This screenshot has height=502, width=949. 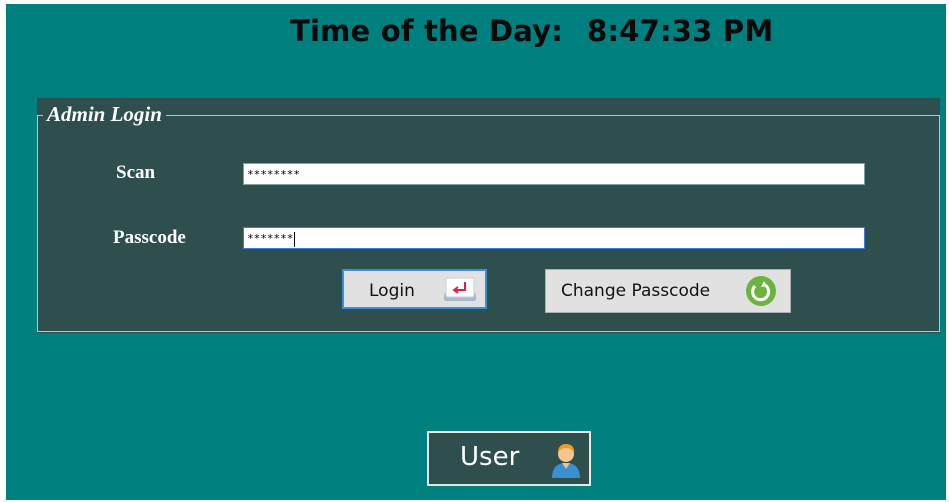 I want to click on clock-label: Time of the Day:, so click(x=427, y=31).